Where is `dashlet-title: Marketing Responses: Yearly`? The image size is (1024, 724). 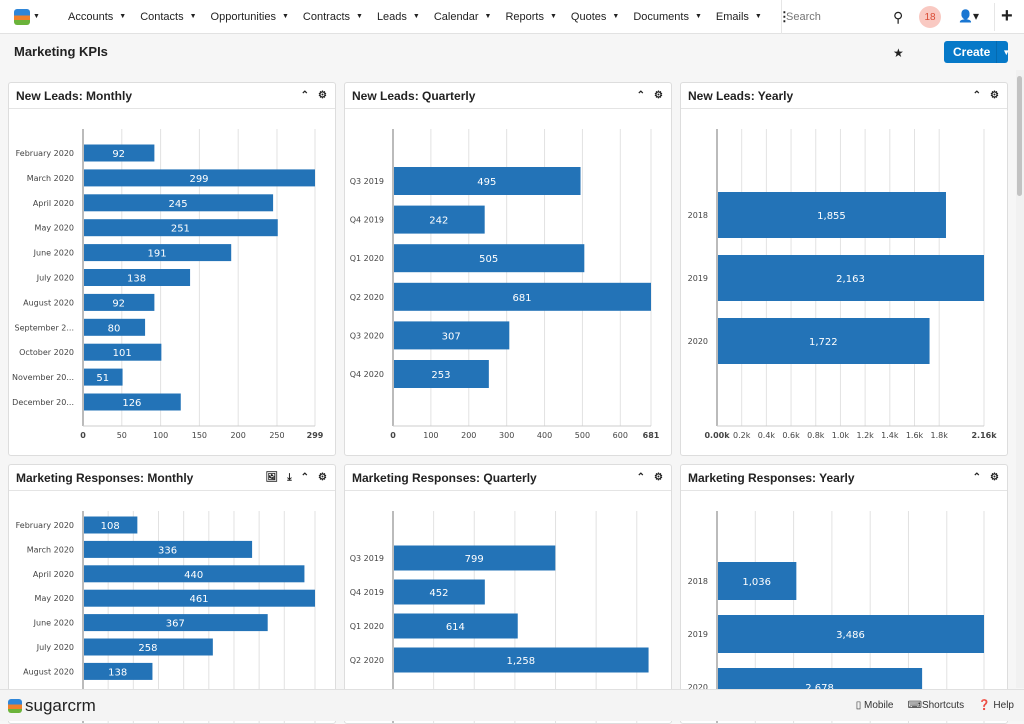
dashlet-title: Marketing Responses: Yearly is located at coordinates (771, 477).